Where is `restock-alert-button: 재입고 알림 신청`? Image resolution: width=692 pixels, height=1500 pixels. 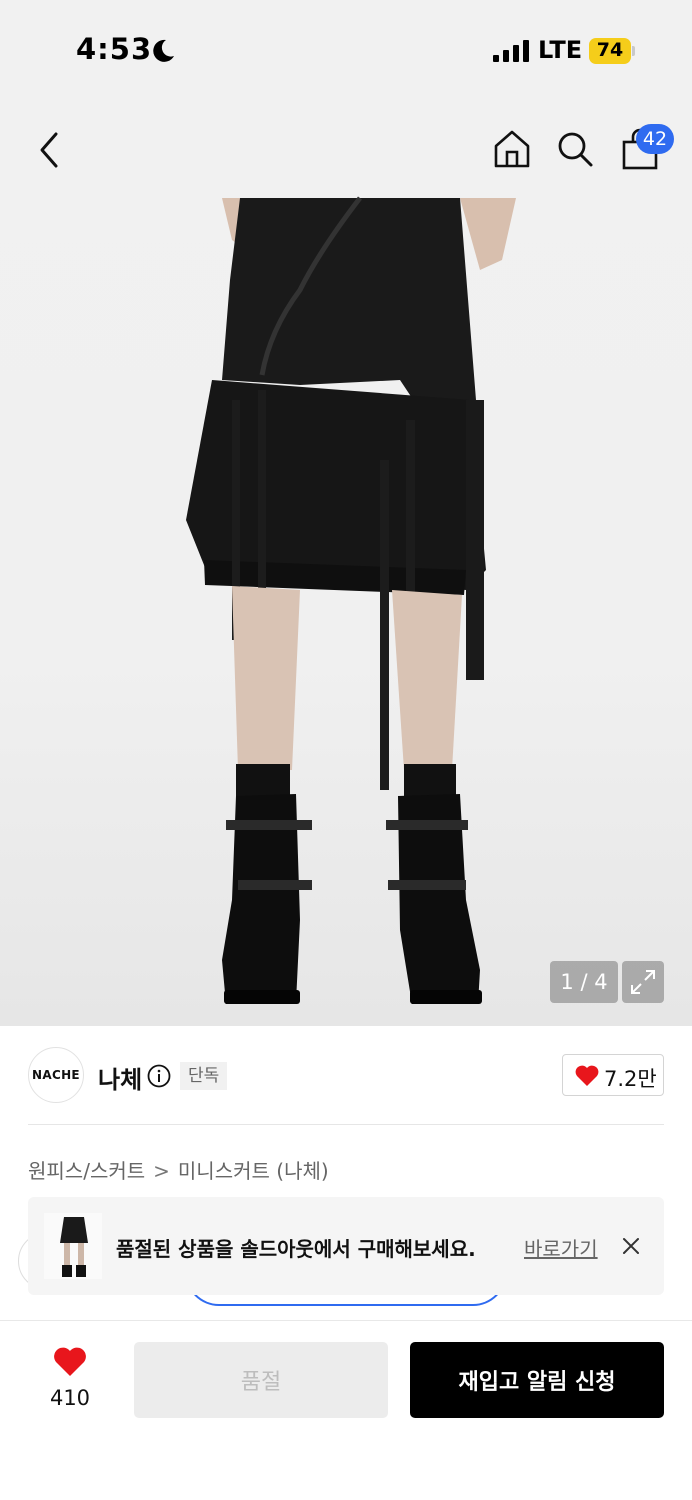
restock-alert-button: 재입고 알림 신청 is located at coordinates (537, 1380).